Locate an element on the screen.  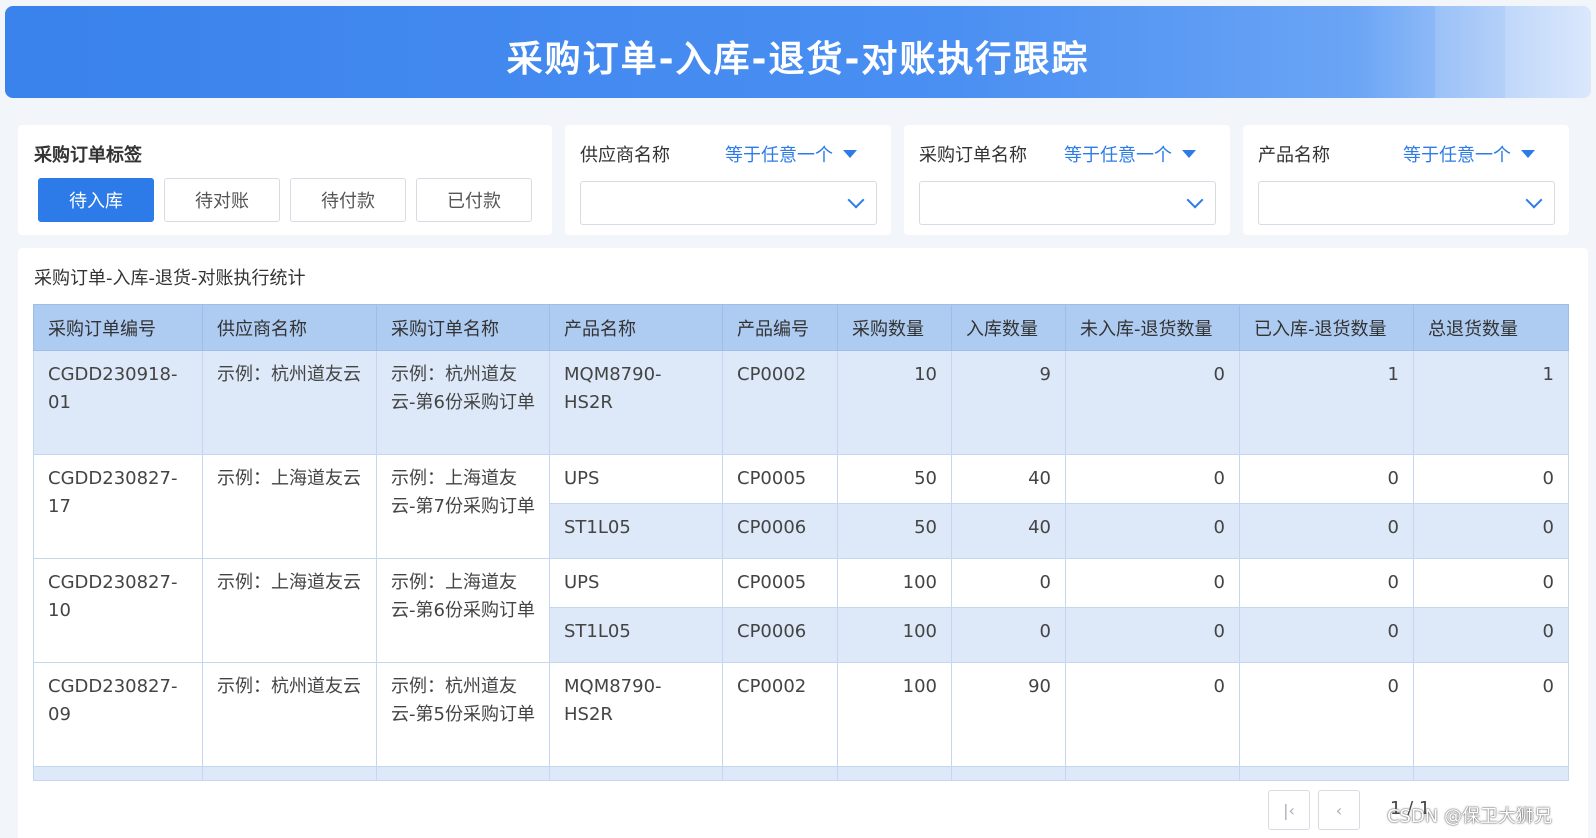
order-no-cell: CGDD230827-10 is located at coordinates (118, 610).